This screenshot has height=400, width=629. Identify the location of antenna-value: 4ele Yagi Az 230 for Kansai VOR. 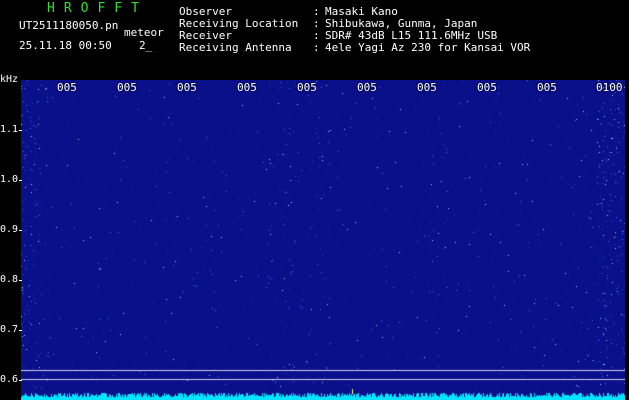
(428, 47).